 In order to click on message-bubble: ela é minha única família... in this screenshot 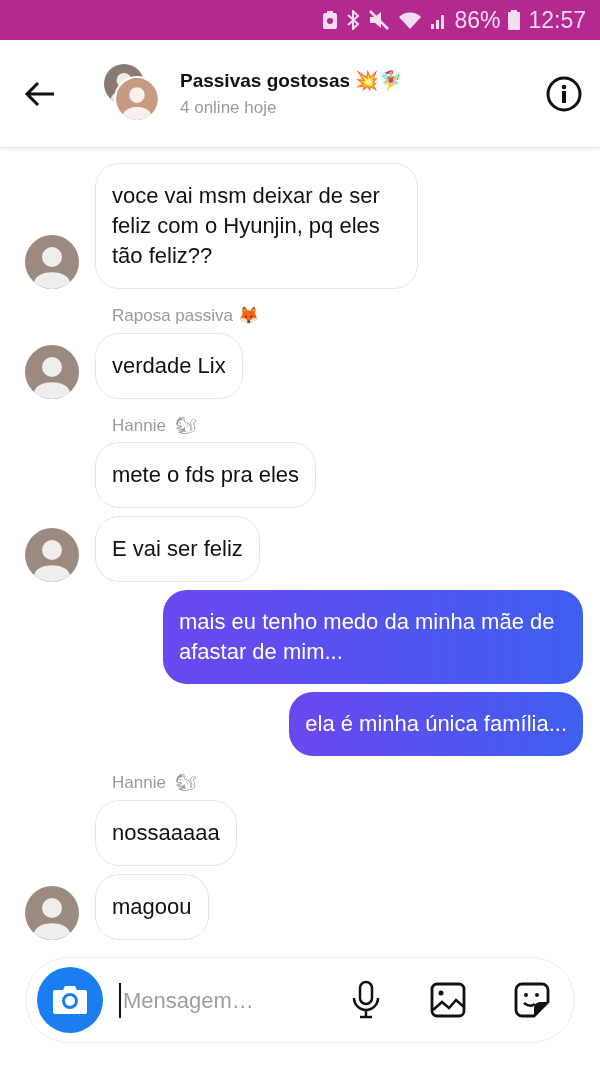, I will do `click(436, 724)`.